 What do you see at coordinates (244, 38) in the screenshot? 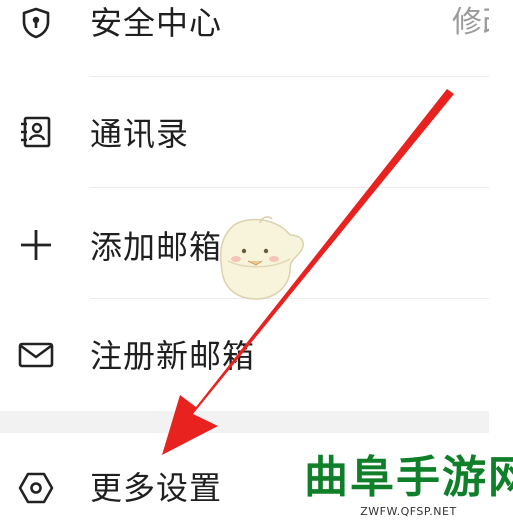
I see `menu-item-security: 安全中心 修改` at bounding box center [244, 38].